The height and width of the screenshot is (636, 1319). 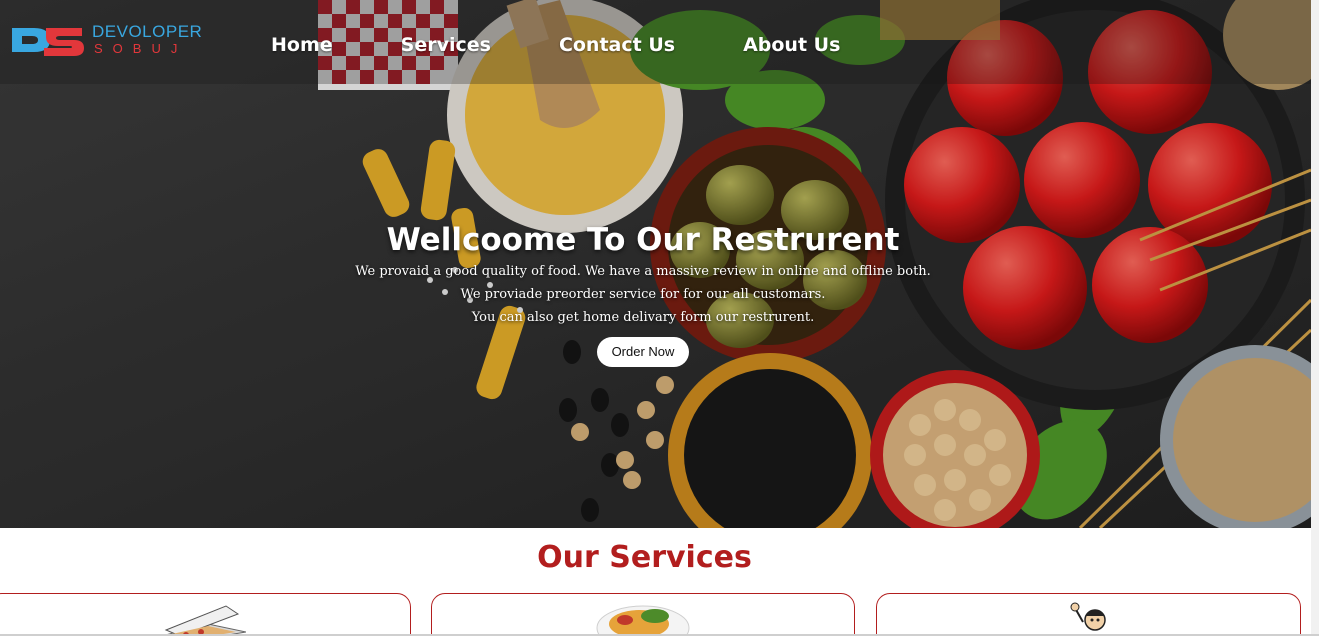 I want to click on nav-home-link: Home, so click(x=302, y=45).